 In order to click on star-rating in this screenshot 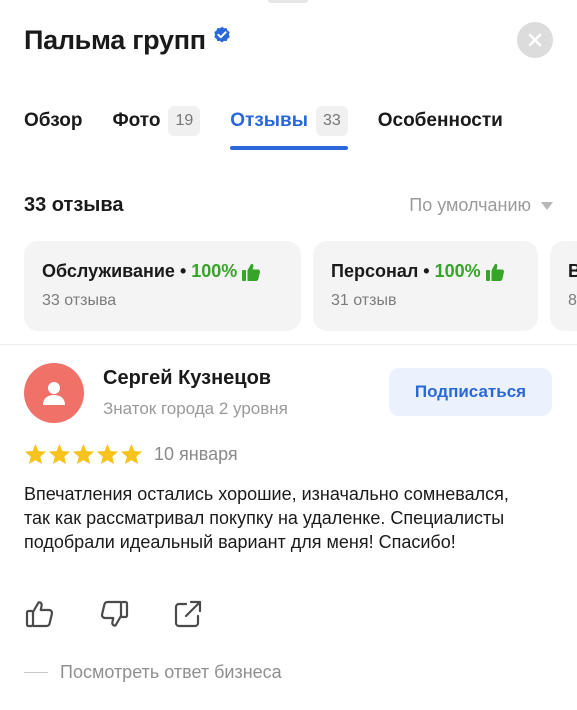, I will do `click(84, 454)`.